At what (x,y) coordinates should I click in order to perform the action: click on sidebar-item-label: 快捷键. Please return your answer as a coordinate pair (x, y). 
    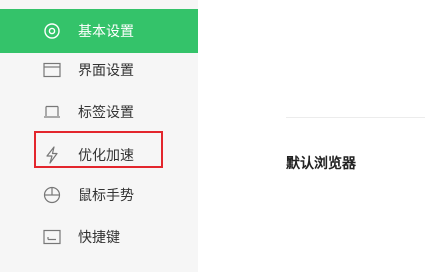
    Looking at the image, I should click on (99, 238).